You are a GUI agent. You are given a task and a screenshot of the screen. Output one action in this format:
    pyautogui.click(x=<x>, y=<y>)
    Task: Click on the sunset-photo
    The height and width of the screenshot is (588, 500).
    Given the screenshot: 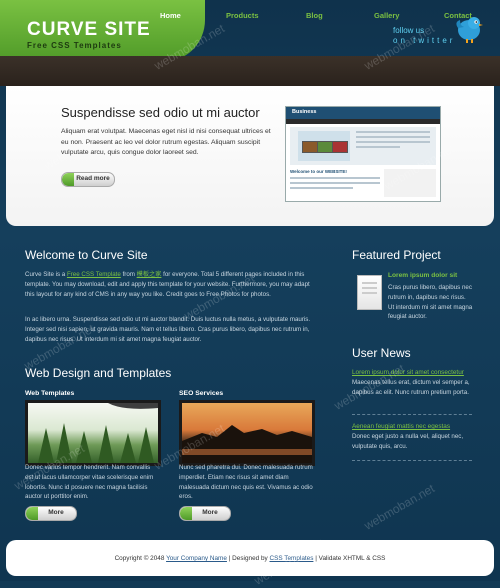 What is the action you would take?
    pyautogui.click(x=247, y=433)
    